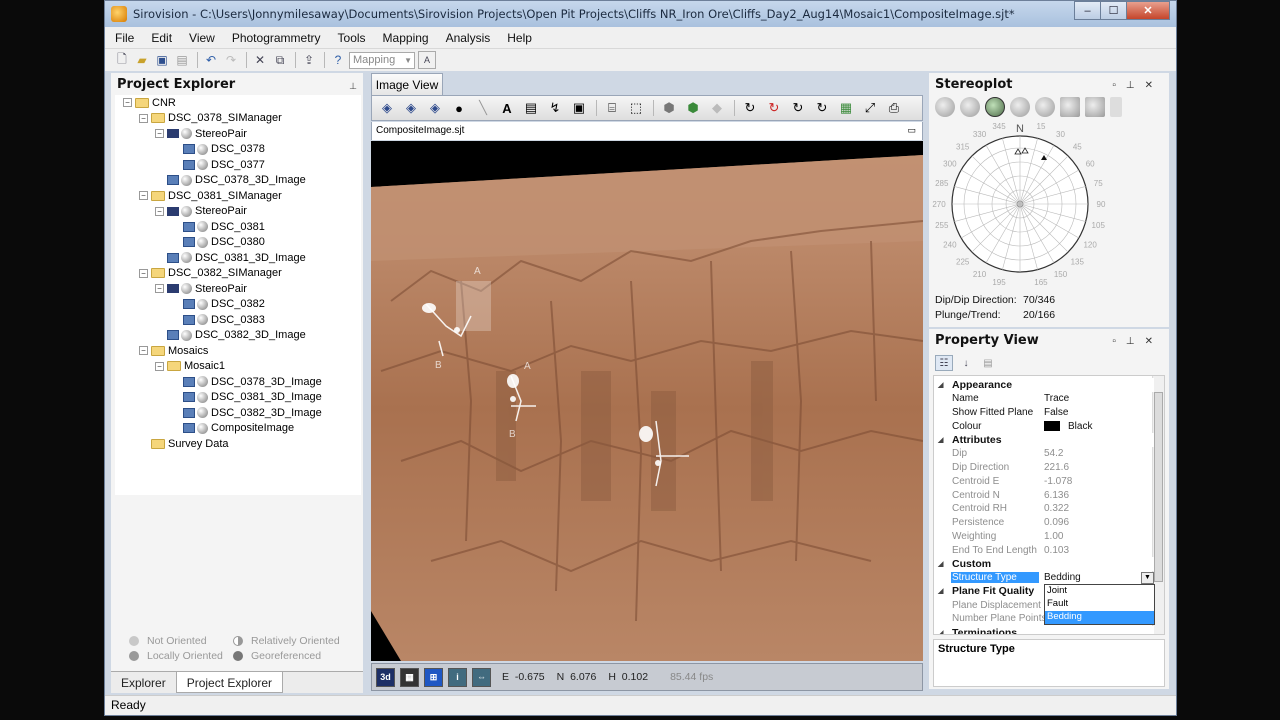  Describe the element at coordinates (338, 60) in the screenshot. I see `help-icon: ?` at that location.